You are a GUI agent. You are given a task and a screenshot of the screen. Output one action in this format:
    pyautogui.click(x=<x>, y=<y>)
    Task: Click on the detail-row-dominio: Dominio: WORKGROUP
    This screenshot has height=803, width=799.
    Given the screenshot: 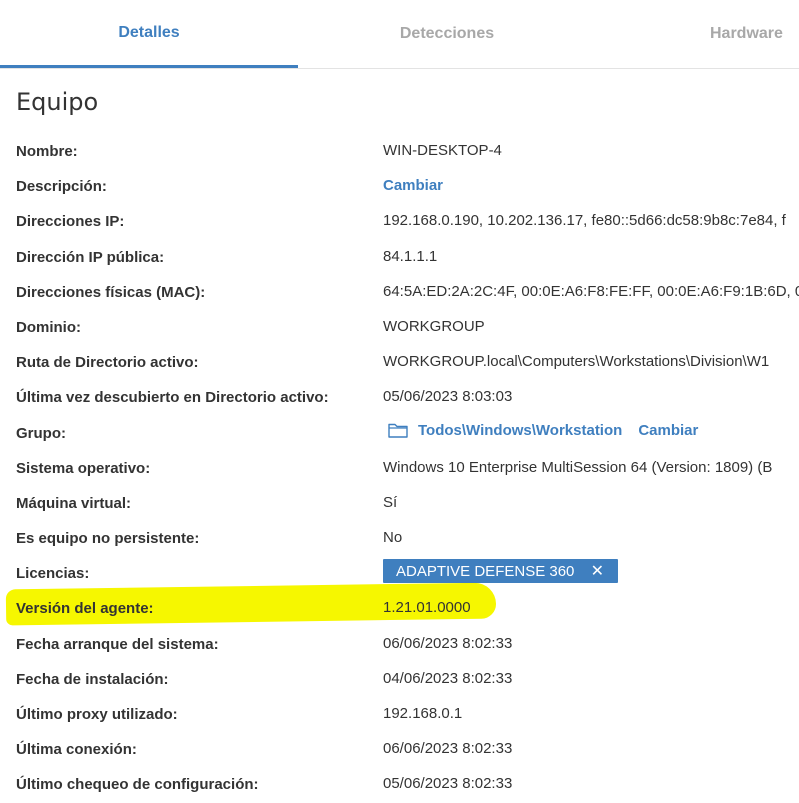 What is the action you would take?
    pyautogui.click(x=399, y=327)
    